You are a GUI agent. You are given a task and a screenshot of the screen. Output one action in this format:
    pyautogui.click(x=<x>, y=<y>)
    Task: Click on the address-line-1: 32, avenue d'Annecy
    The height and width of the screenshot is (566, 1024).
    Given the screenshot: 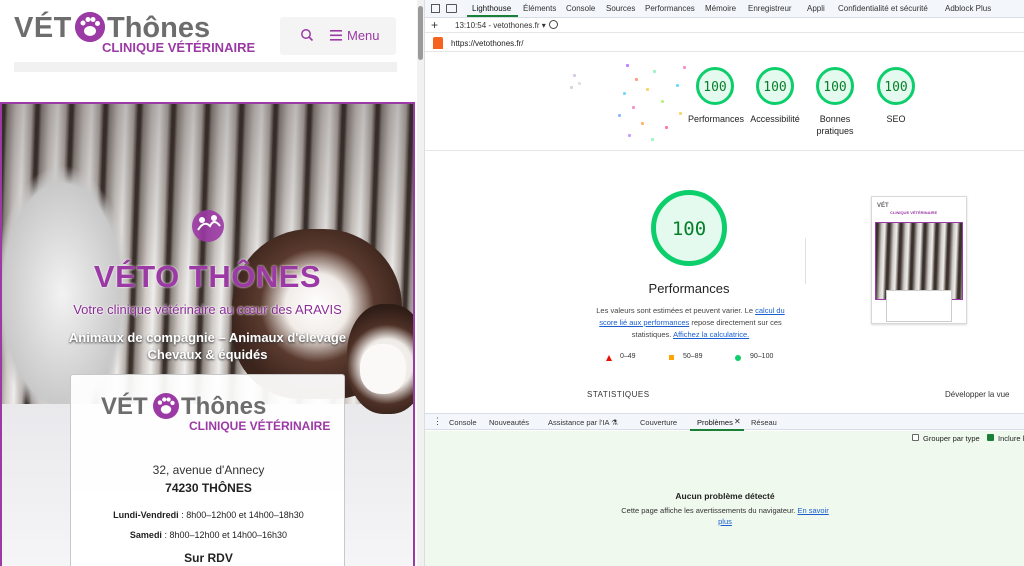 What is the action you would take?
    pyautogui.click(x=208, y=470)
    